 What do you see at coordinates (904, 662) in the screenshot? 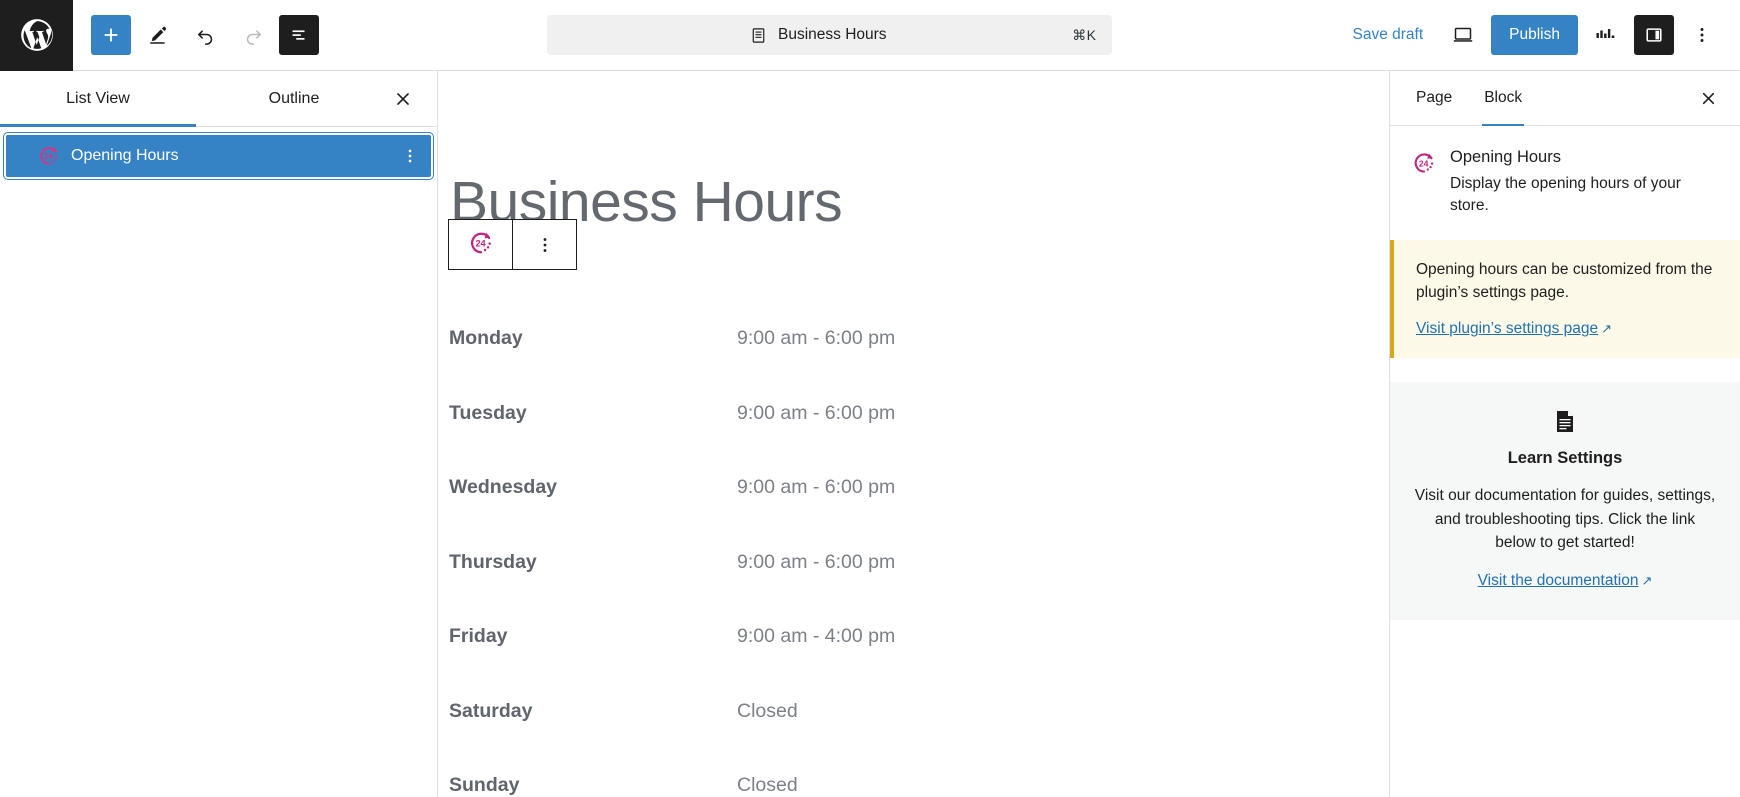
I see `hours-row: Friday 9:00 am - 4:00 pm` at bounding box center [904, 662].